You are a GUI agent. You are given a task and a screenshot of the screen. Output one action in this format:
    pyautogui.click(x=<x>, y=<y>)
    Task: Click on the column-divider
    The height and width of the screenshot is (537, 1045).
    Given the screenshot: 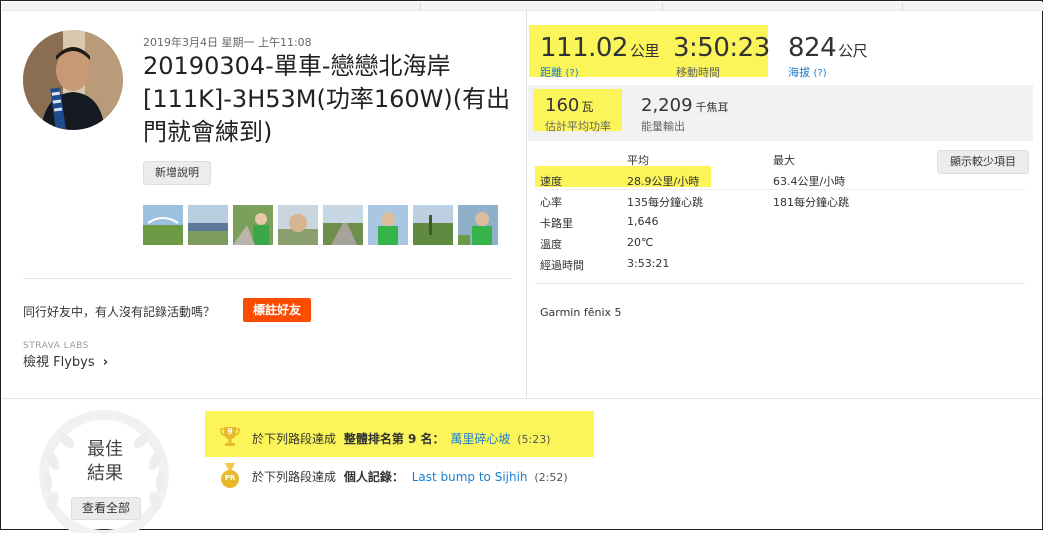 What is the action you would take?
    pyautogui.click(x=526, y=204)
    